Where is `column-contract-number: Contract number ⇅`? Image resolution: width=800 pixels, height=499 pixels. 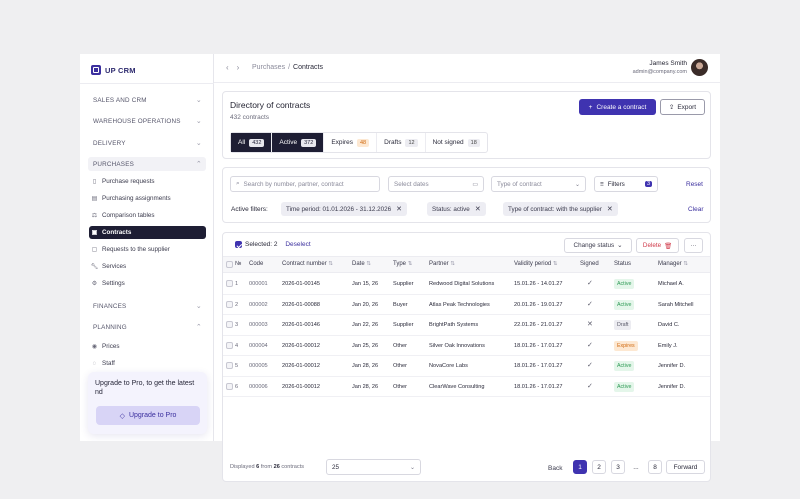
column-contract-number: Contract number ⇅ is located at coordinates (307, 264).